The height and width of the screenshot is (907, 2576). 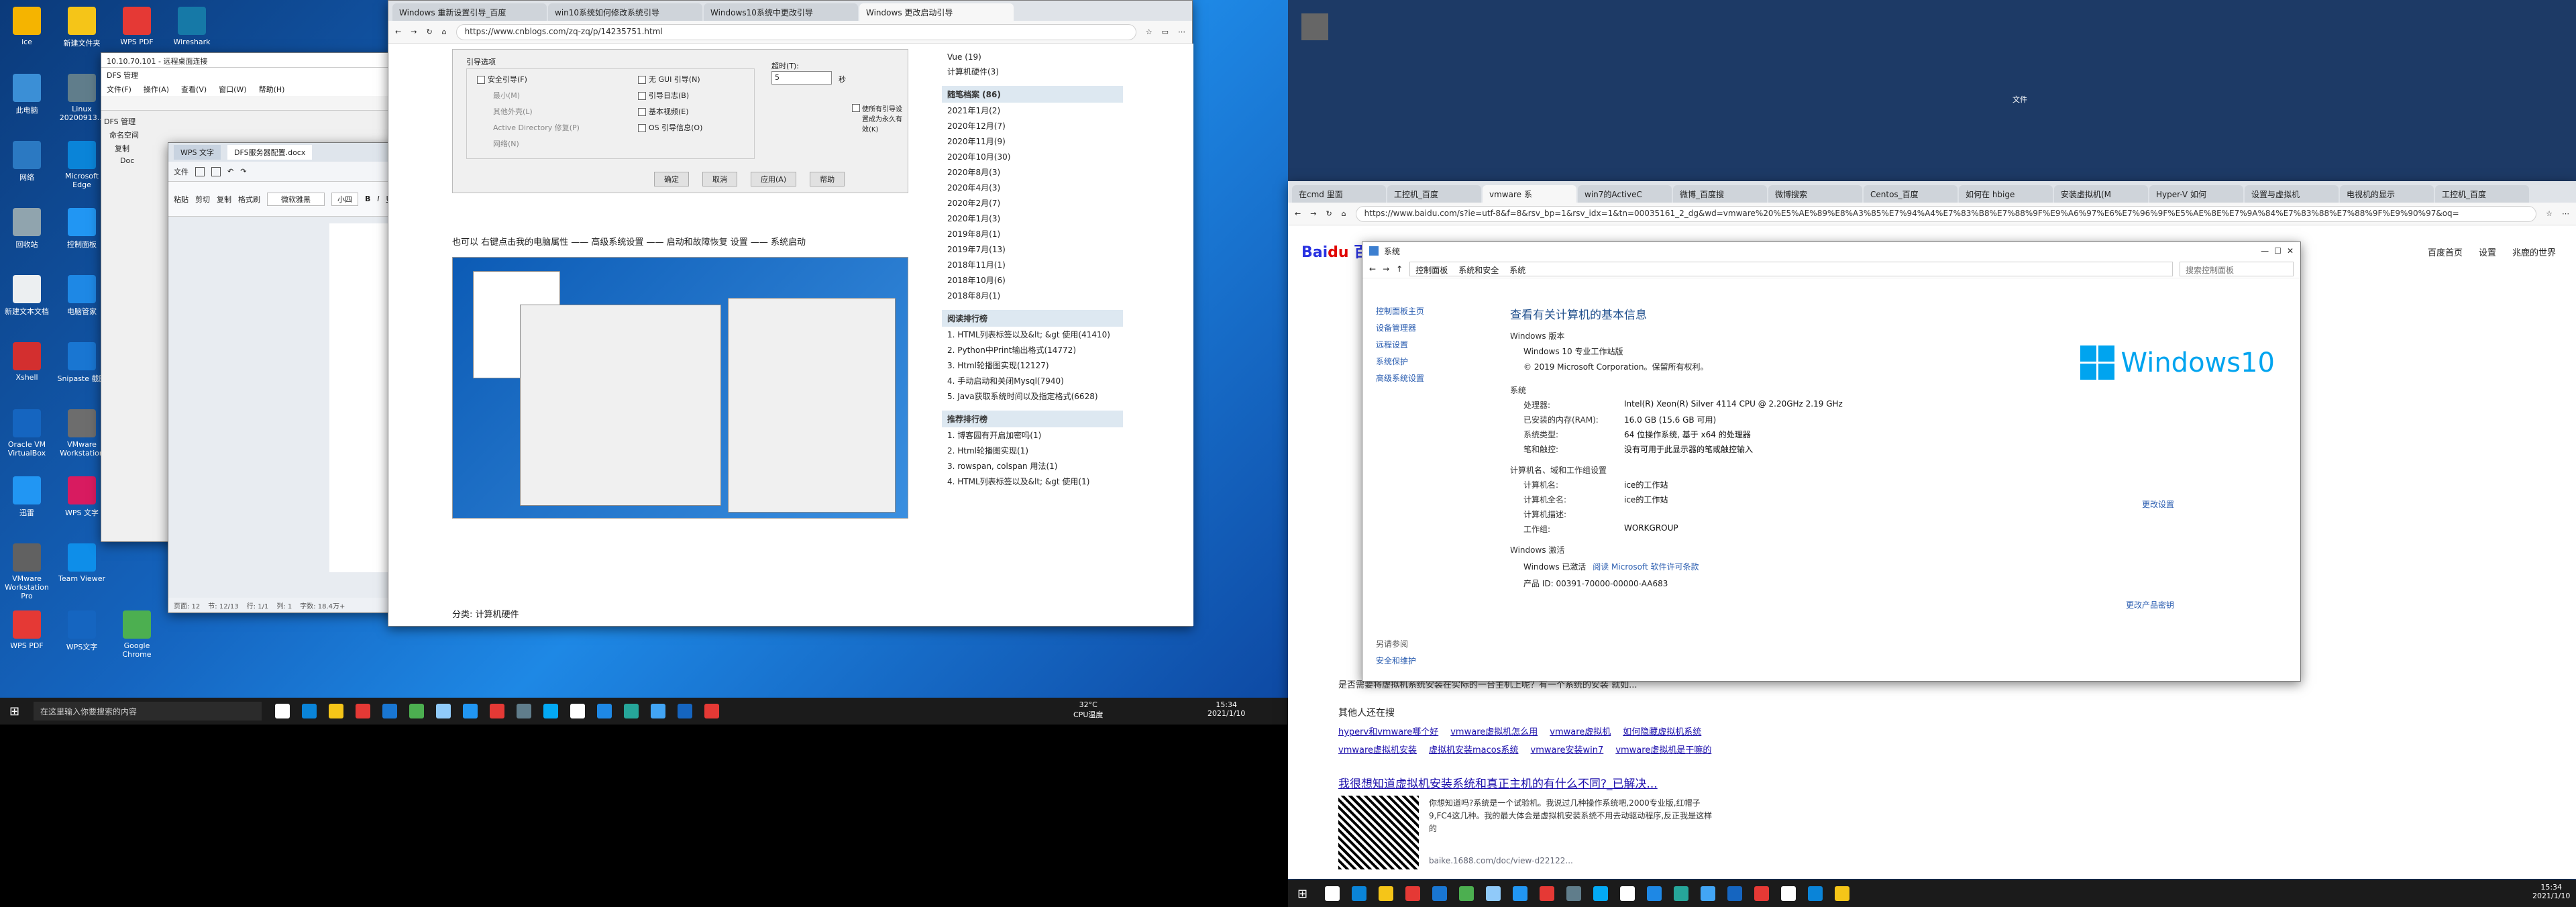 What do you see at coordinates (1662, 731) in the screenshot?
I see `related-search-link: 如何隐藏虚拟机系统` at bounding box center [1662, 731].